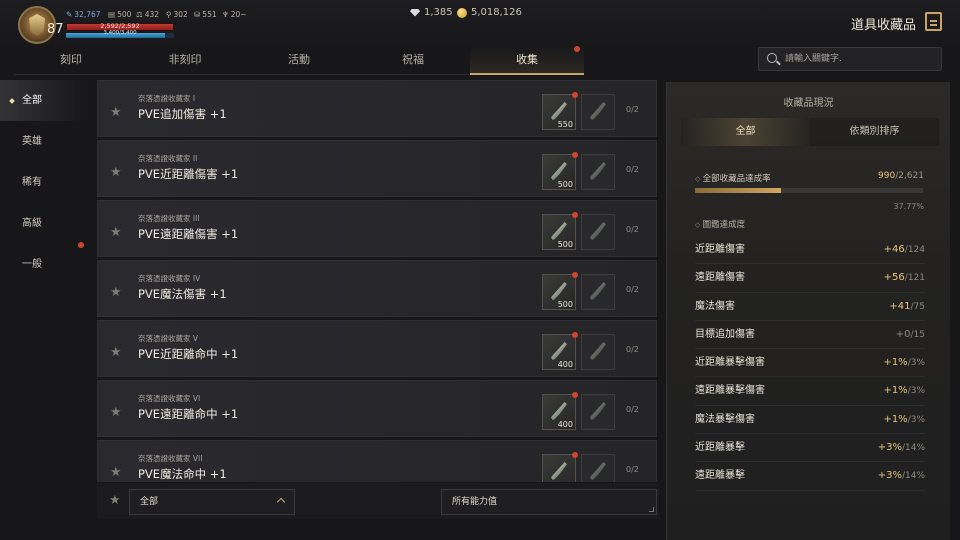 This screenshot has width=960, height=540. I want to click on search-icon, so click(772, 58).